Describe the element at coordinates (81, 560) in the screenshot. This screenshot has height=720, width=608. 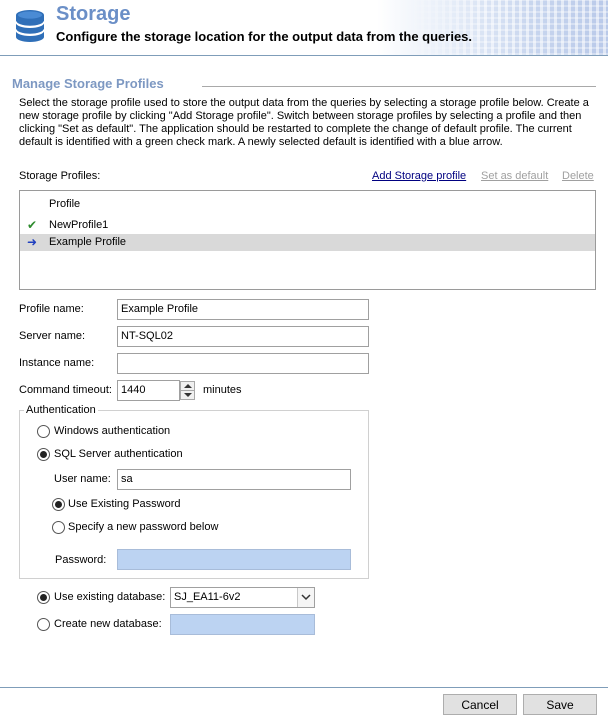
I see `password-label: Password:` at that location.